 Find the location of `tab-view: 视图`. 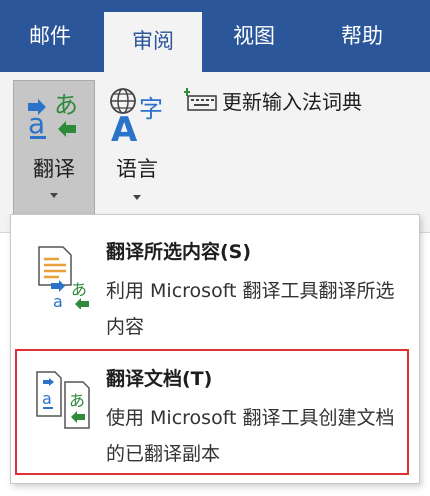

tab-view: 视图 is located at coordinates (254, 36).